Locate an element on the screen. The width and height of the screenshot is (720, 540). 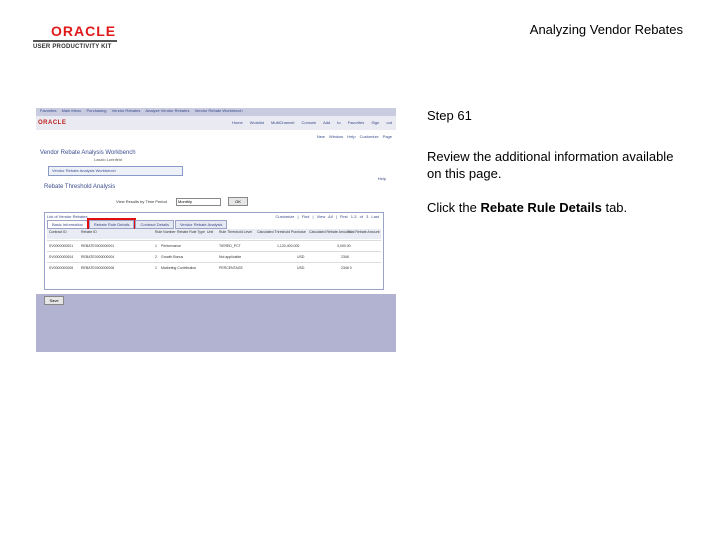
time-period-select: Monthly is located at coordinates (198, 202).